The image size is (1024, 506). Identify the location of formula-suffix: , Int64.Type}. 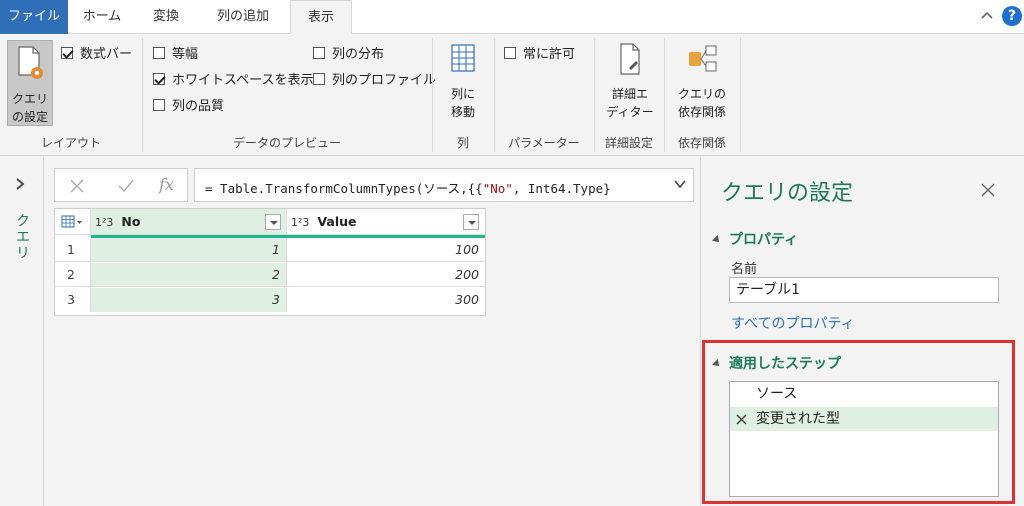
(561, 188).